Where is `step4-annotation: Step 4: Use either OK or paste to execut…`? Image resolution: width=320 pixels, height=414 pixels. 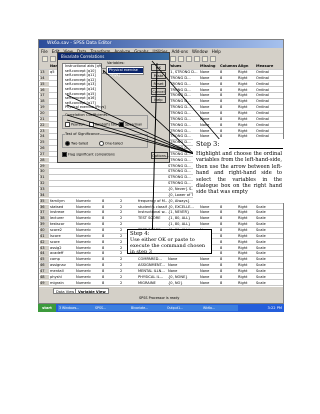 step4-annotation: Step 4: Use either OK or paste to execut… is located at coordinates (169, 242).